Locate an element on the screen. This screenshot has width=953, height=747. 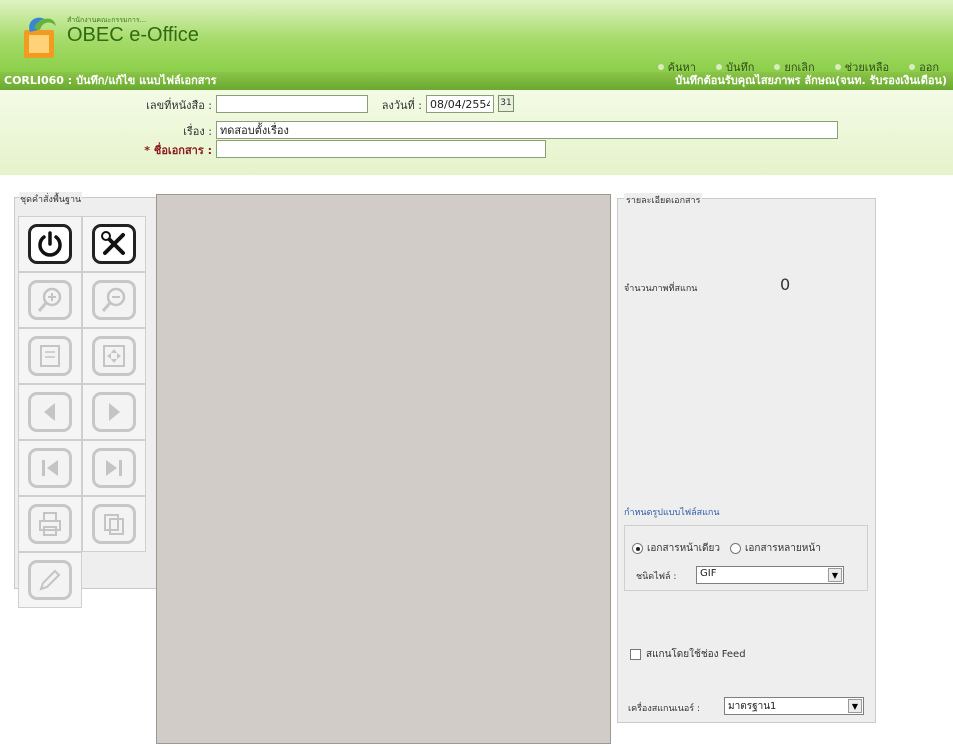
zoom-in-button is located at coordinates (50, 300).